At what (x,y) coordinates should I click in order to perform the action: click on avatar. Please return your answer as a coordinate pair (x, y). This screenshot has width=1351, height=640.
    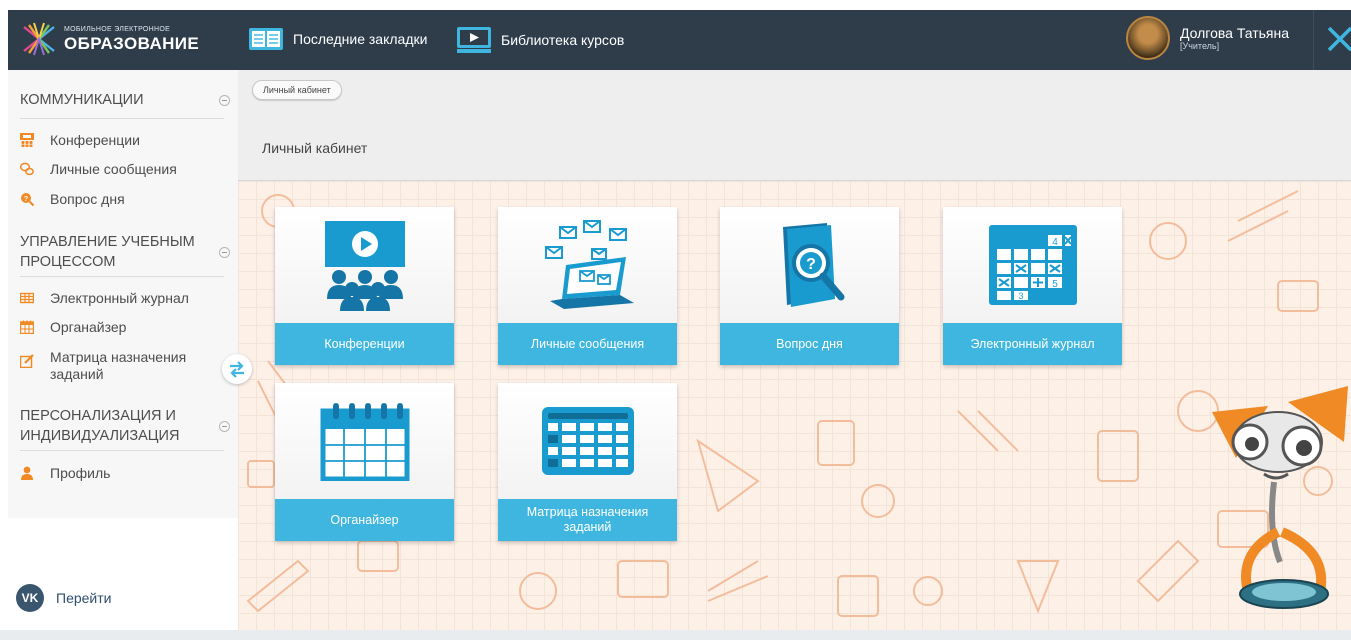
    Looking at the image, I should click on (1148, 38).